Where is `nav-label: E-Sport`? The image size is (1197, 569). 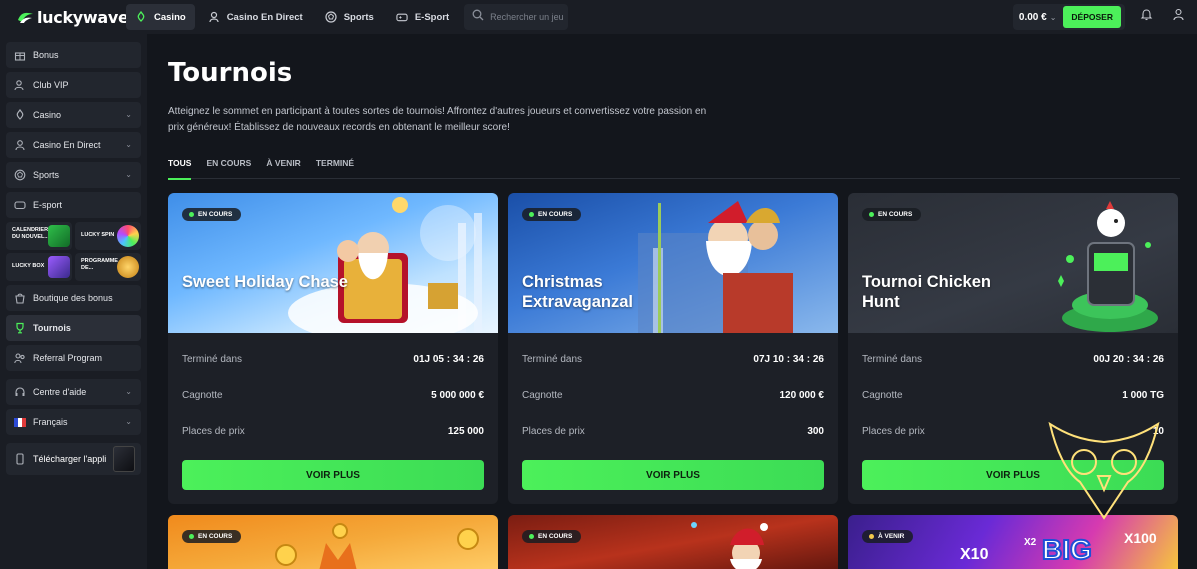
nav-label: E-Sport is located at coordinates (432, 17).